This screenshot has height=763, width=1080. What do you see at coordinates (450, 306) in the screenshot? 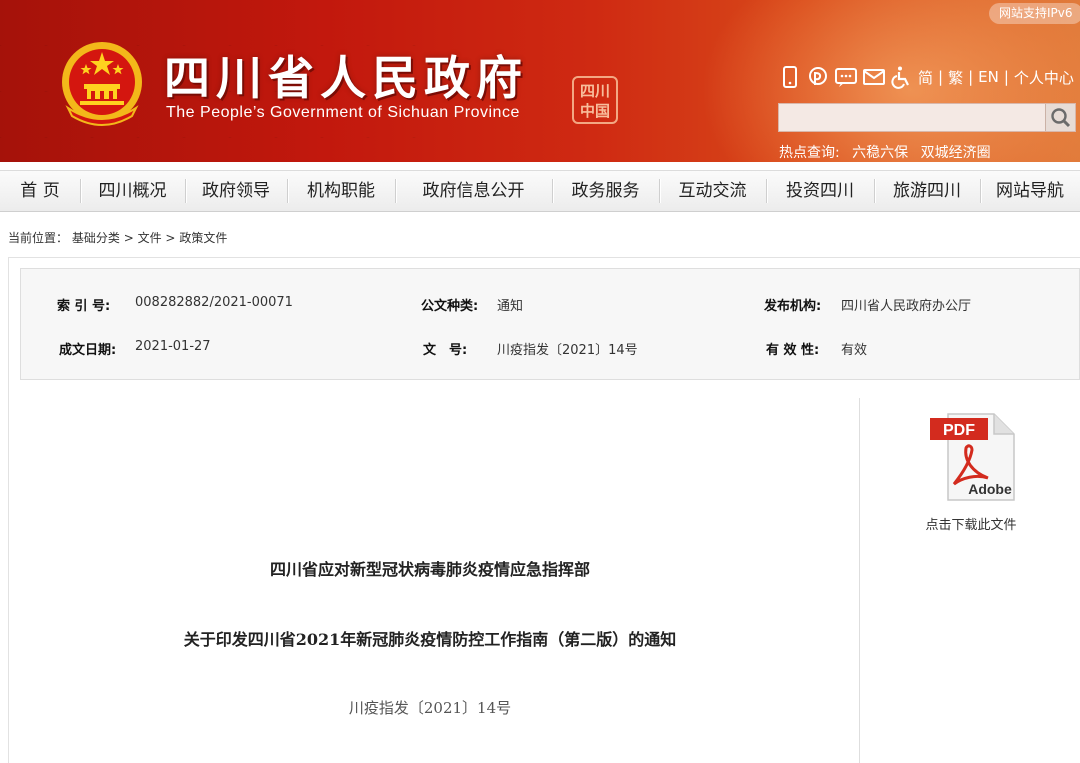
I see `meta-type-label: 公文种类:` at bounding box center [450, 306].